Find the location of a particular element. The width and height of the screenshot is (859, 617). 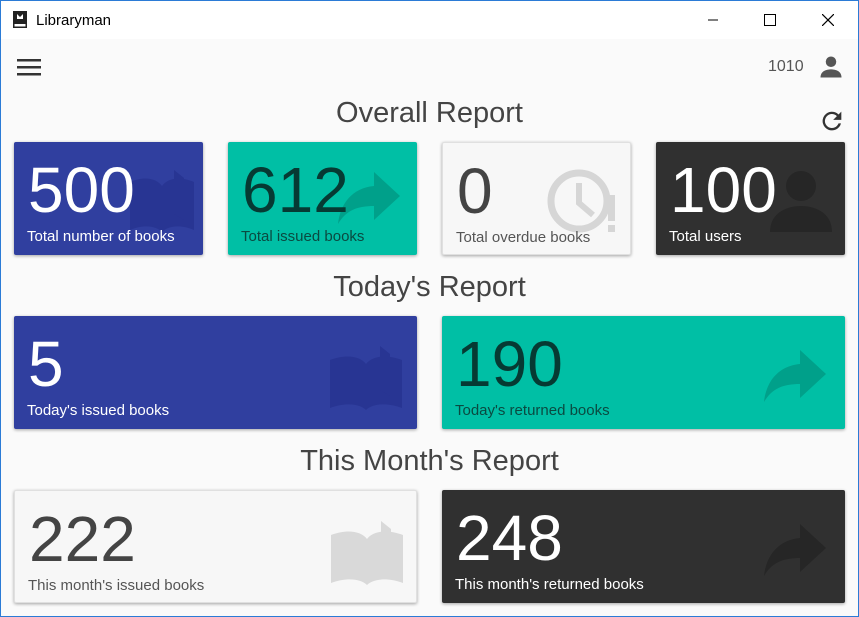

maximize-icon is located at coordinates (770, 20).